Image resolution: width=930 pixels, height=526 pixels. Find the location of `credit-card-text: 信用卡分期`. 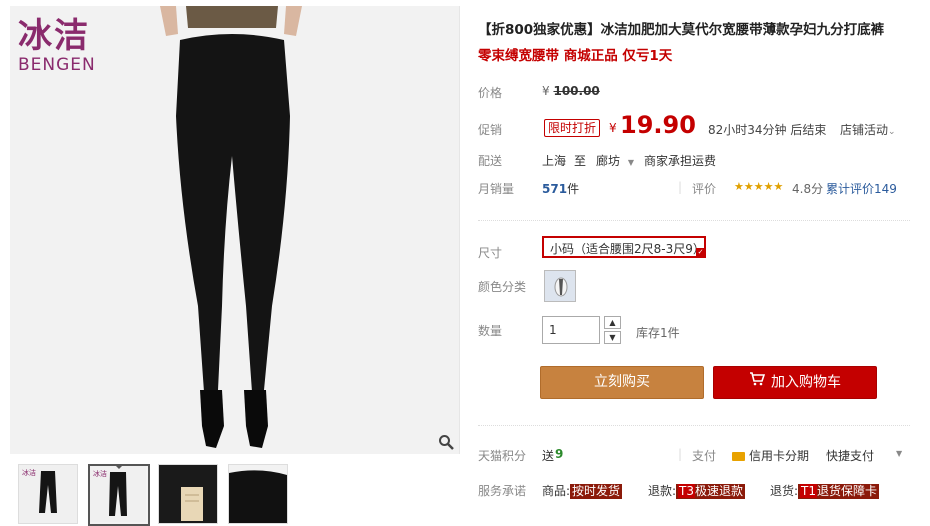

credit-card-text: 信用卡分期 is located at coordinates (779, 456).